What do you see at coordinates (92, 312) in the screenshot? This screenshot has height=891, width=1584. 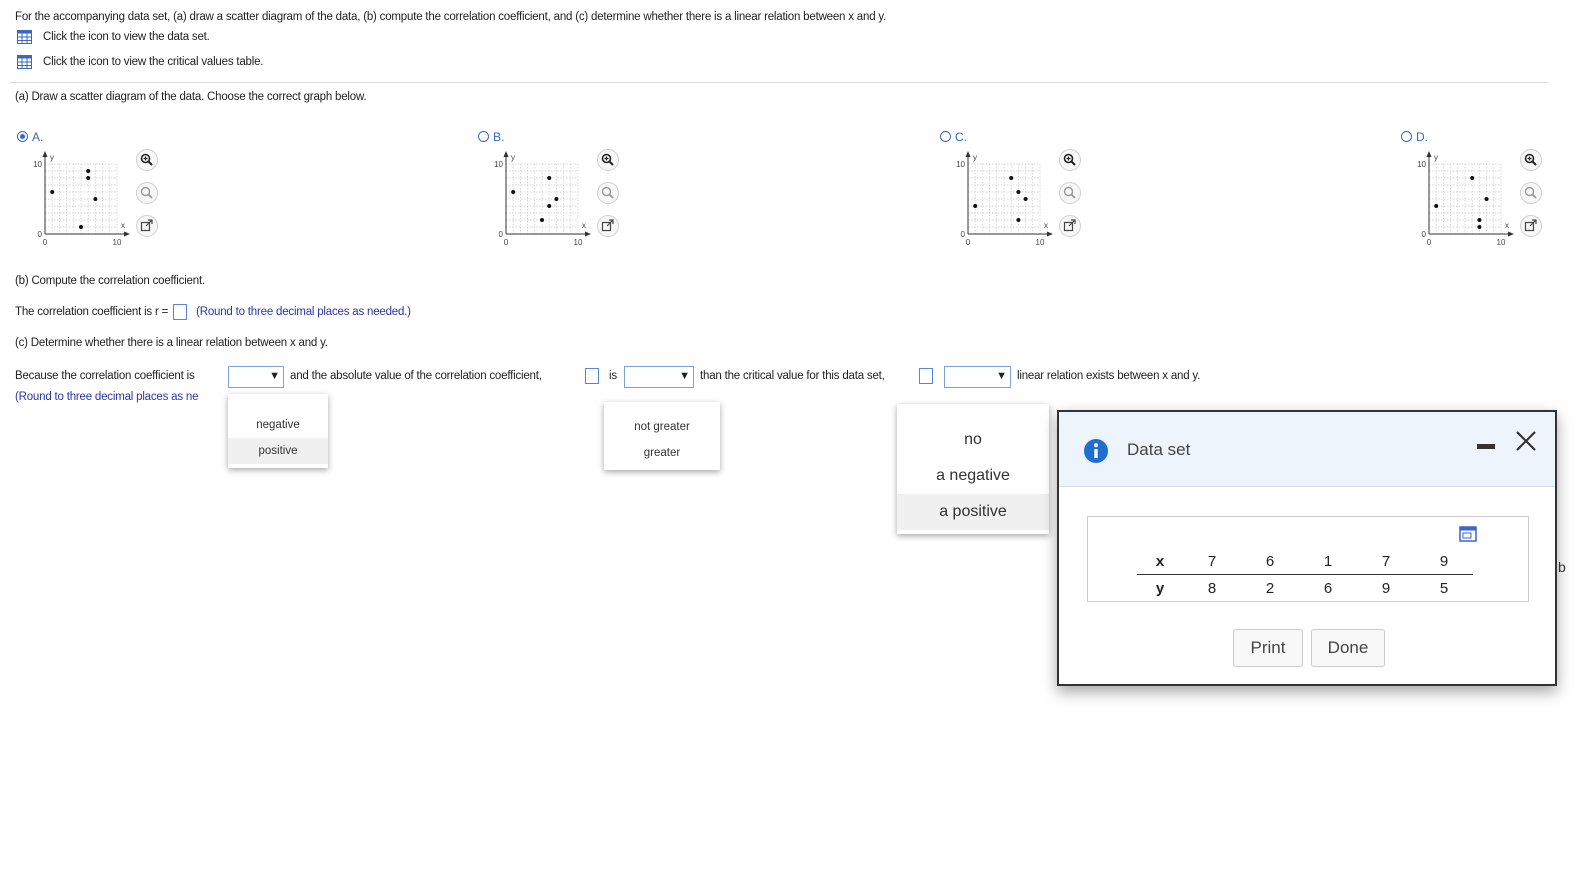 I see `part-b-sentence: The correlation coefficient is r =` at bounding box center [92, 312].